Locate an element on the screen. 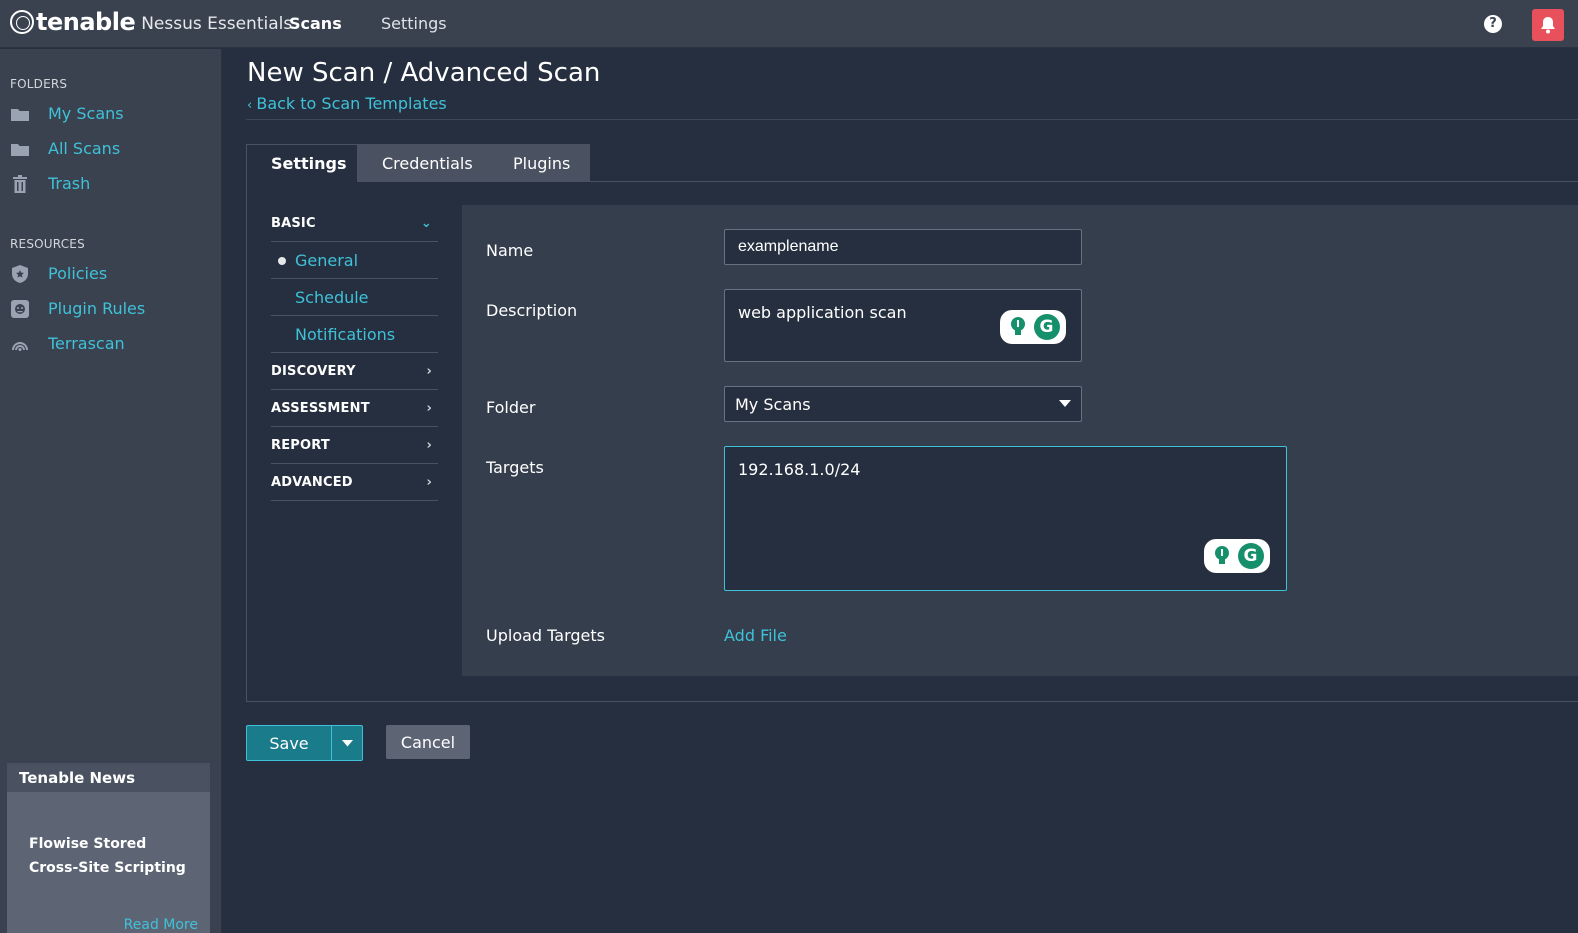 This screenshot has width=1578, height=933. news-title: Tenable News is located at coordinates (108, 777).